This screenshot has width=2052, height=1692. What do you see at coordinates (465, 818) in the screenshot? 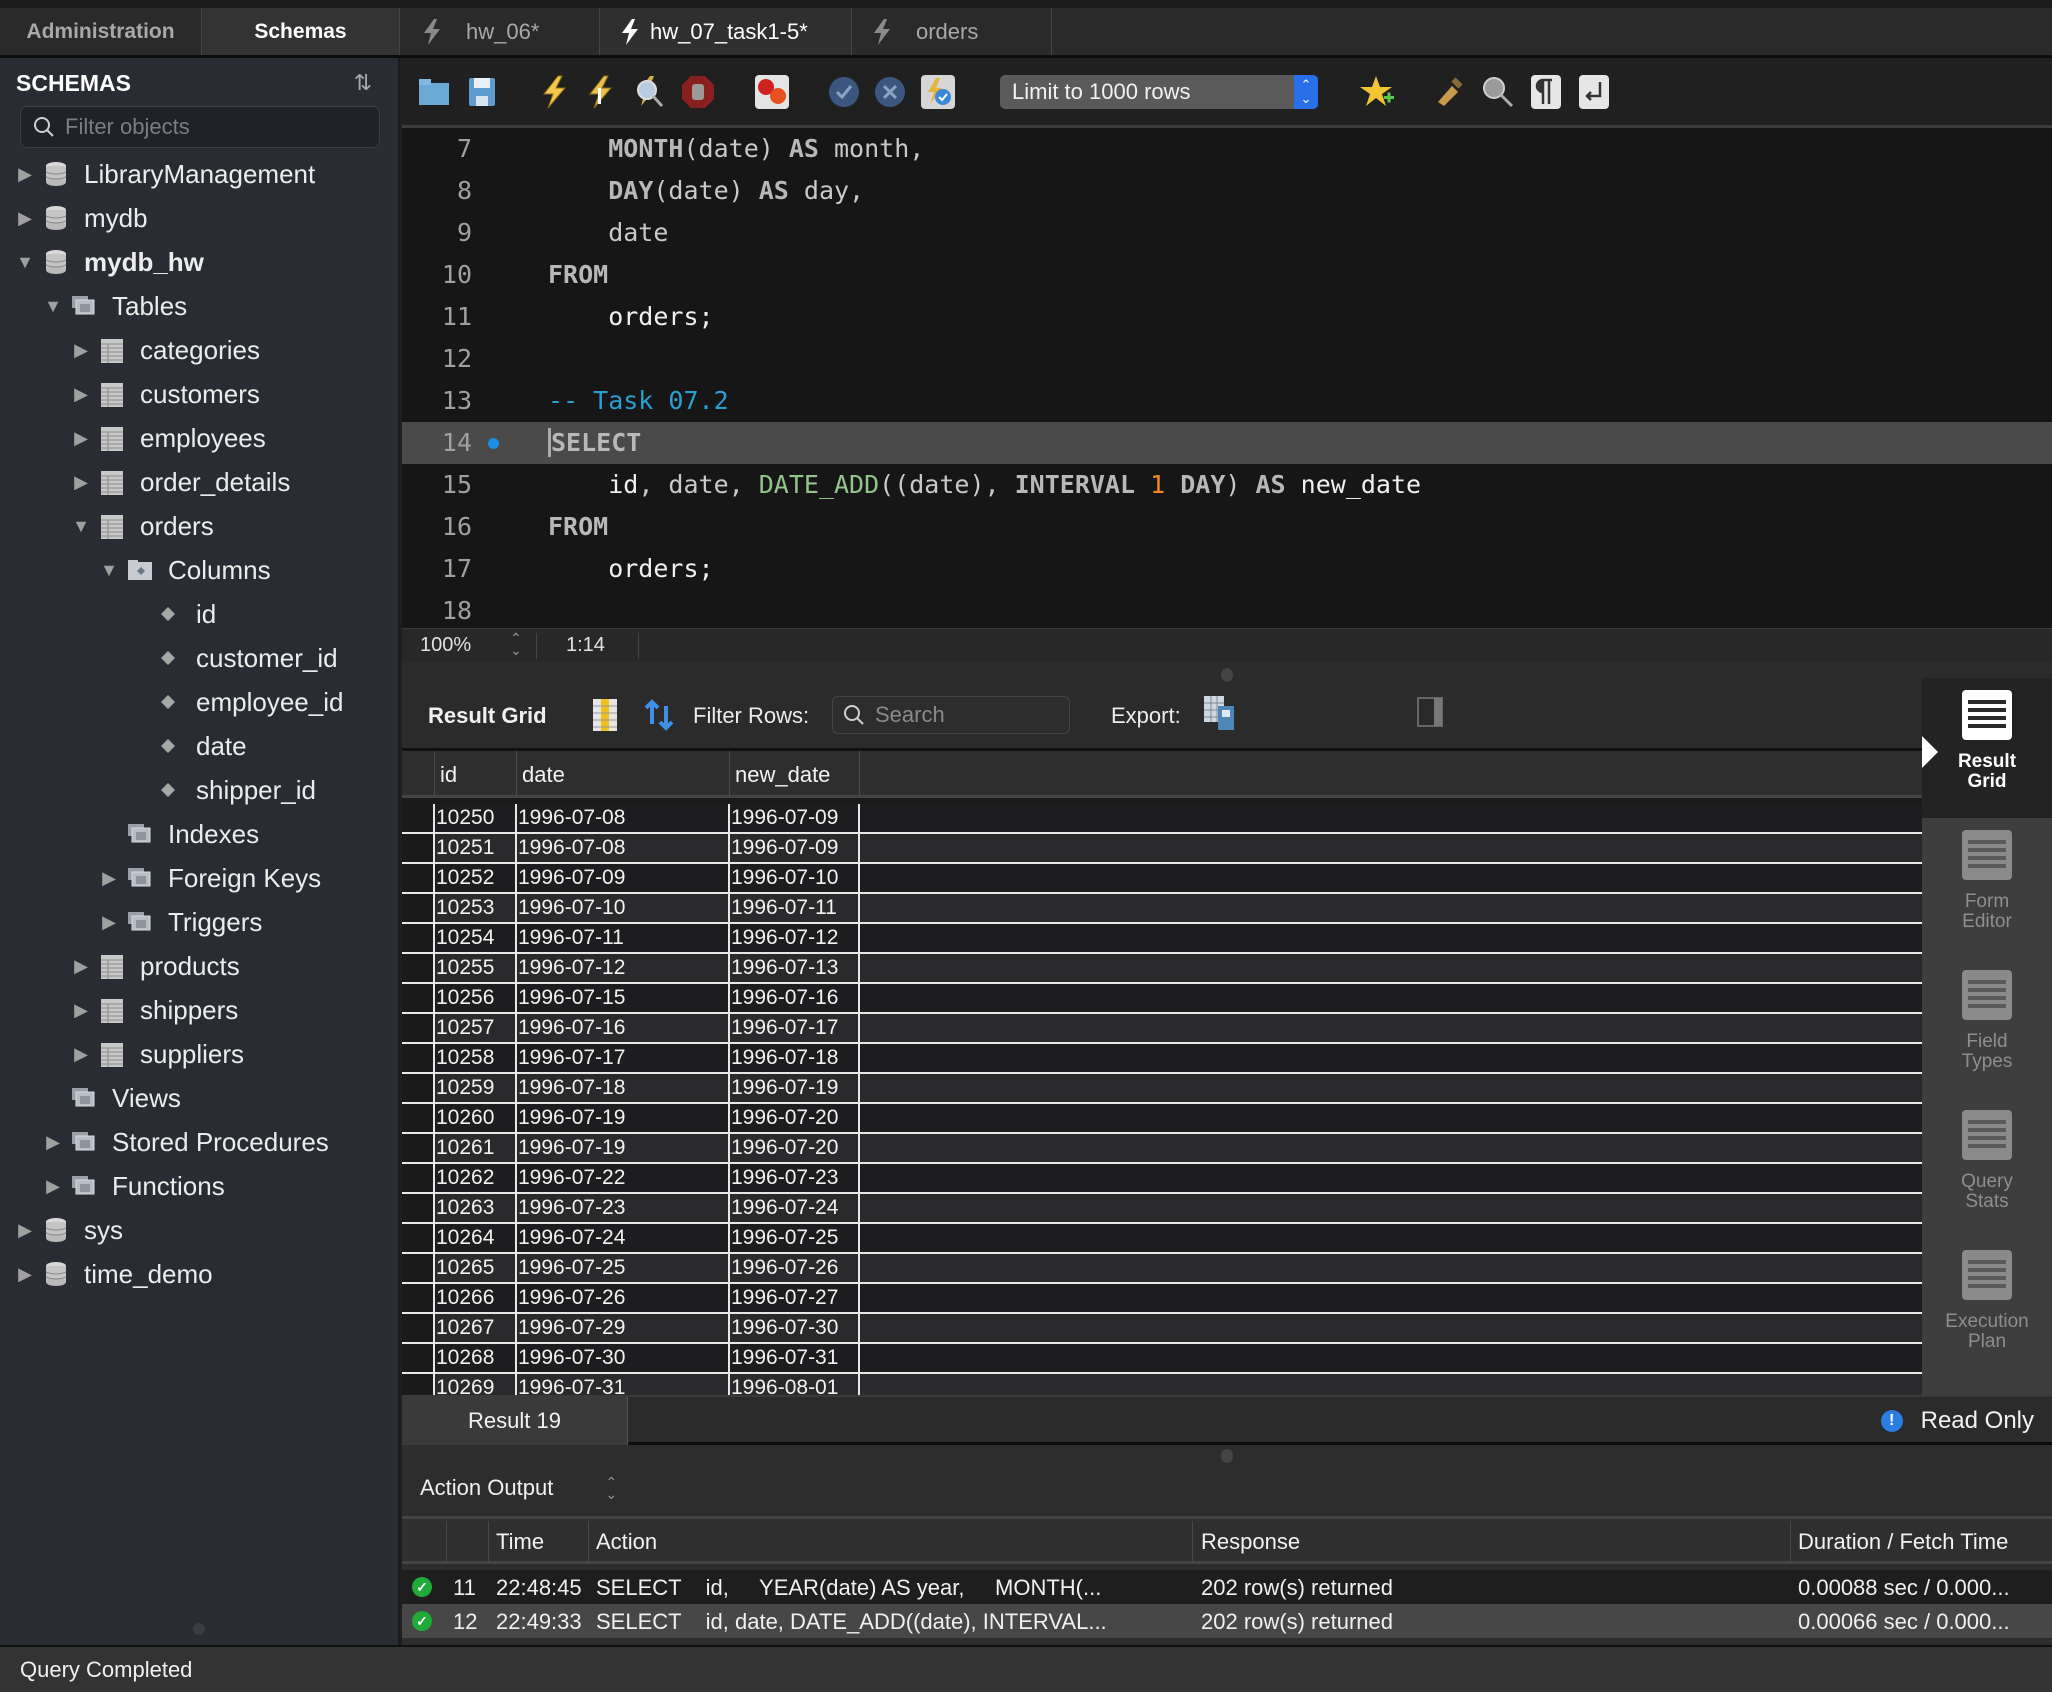
I see `table-cell: 10250` at bounding box center [465, 818].